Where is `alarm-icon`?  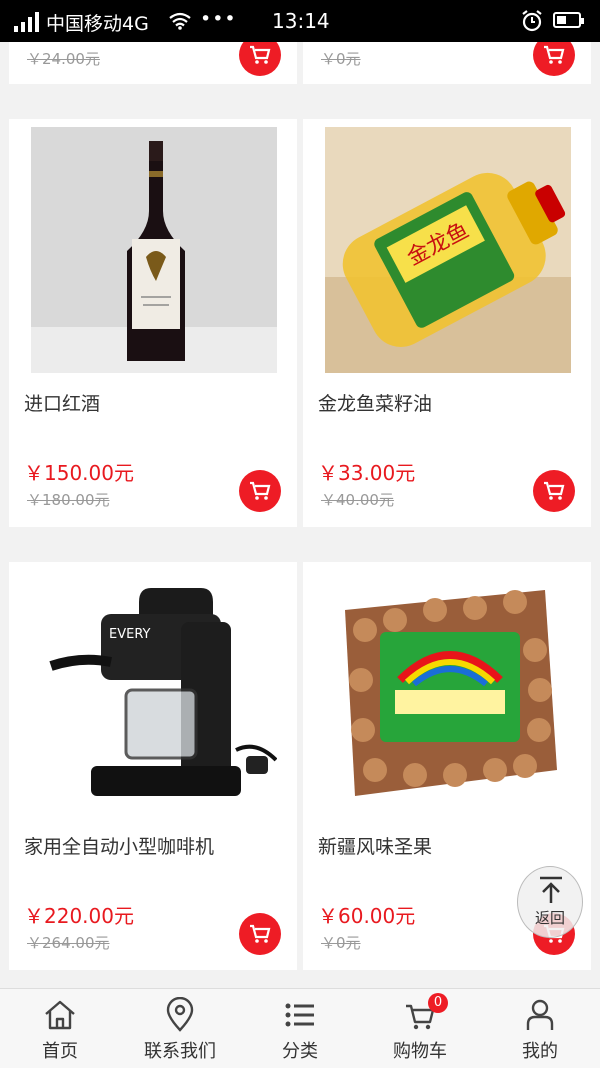
alarm-icon is located at coordinates (532, 21).